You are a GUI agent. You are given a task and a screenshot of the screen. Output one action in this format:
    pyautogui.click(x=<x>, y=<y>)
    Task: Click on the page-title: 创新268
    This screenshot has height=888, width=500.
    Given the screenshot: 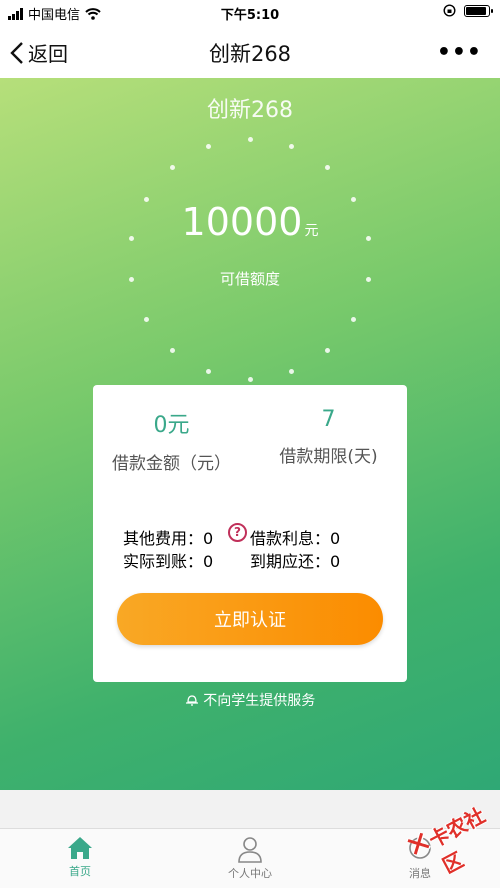 What is the action you would take?
    pyautogui.click(x=250, y=54)
    